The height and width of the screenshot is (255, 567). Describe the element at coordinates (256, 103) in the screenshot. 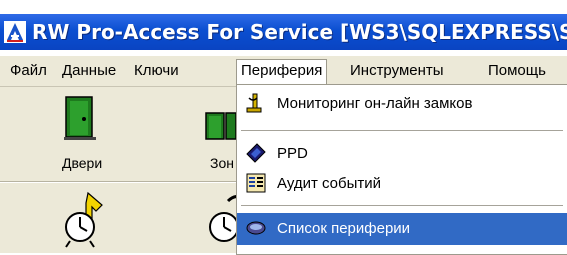

I see `monitoring-icon` at that location.